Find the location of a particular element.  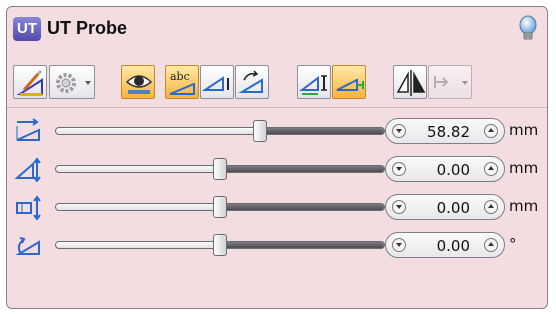

mirror-icon is located at coordinates (411, 83).